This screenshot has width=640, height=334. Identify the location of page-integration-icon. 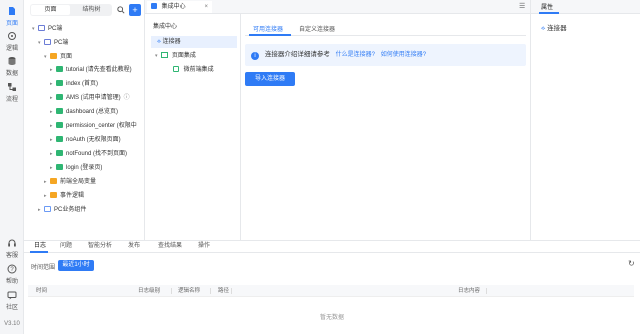
(165, 55).